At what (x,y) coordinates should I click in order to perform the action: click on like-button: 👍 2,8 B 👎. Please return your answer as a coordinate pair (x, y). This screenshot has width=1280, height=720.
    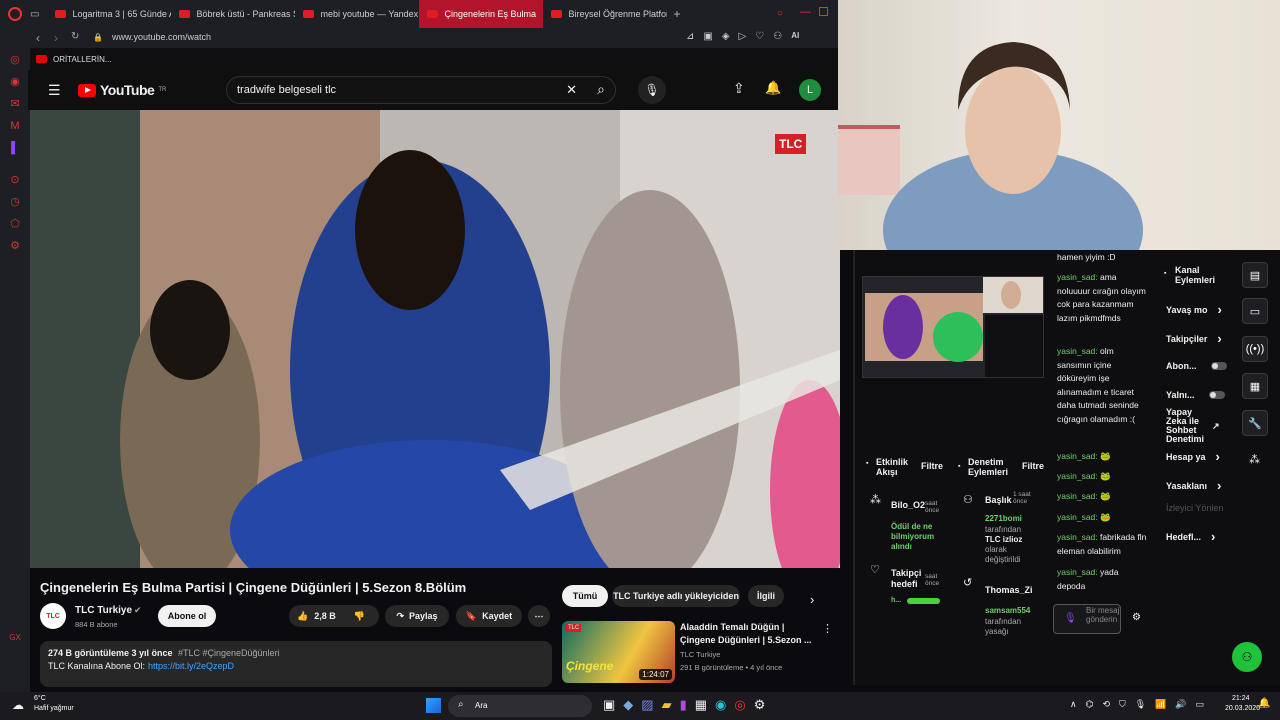
    Looking at the image, I should click on (334, 616).